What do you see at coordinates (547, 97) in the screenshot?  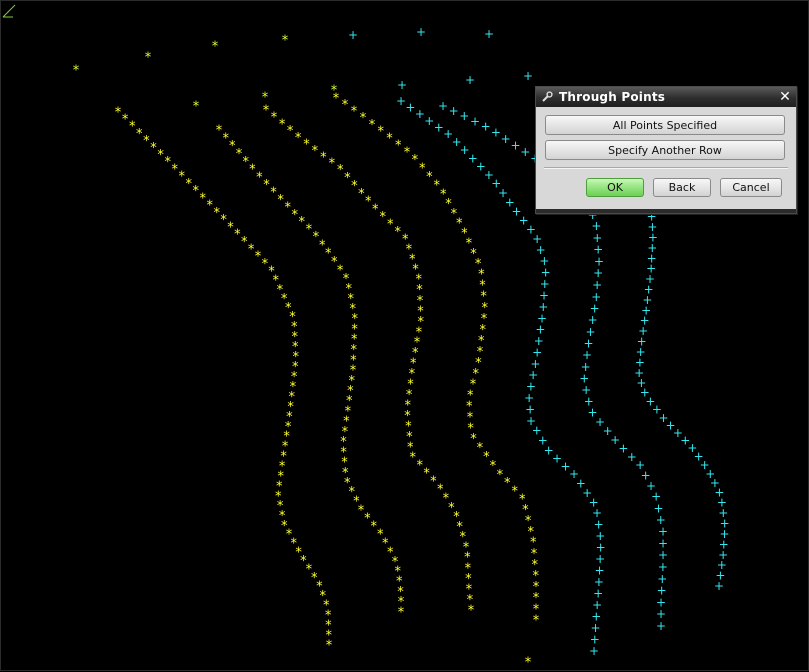 I see `wrench-icon` at bounding box center [547, 97].